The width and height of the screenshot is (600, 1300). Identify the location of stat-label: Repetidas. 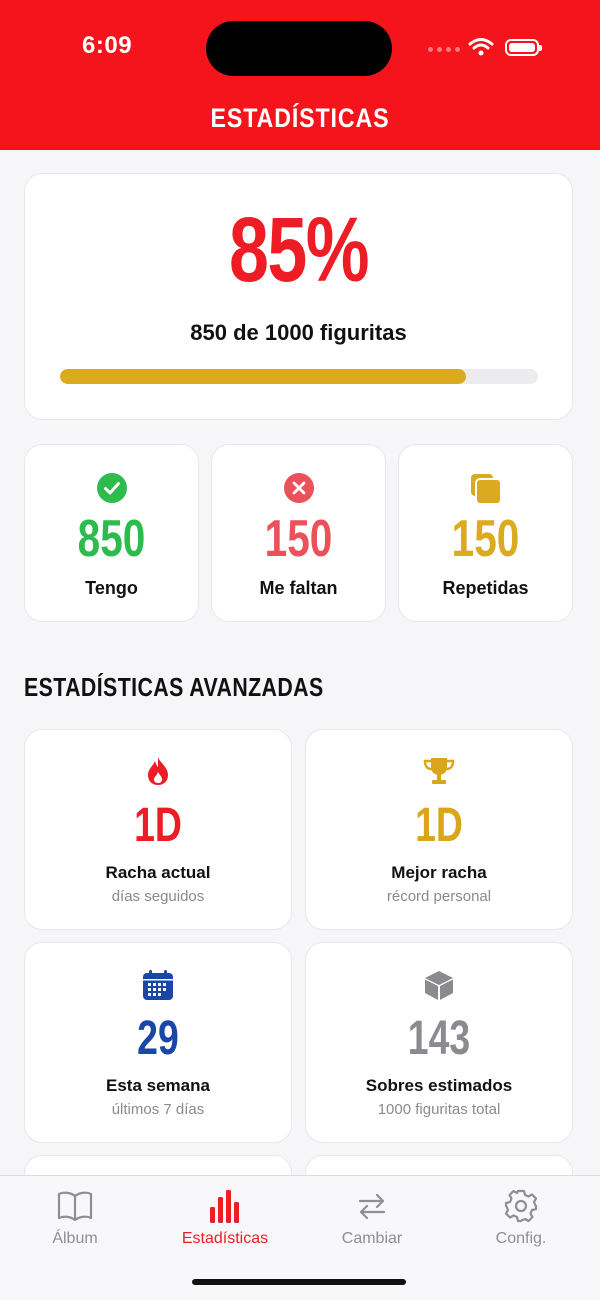
(485, 588).